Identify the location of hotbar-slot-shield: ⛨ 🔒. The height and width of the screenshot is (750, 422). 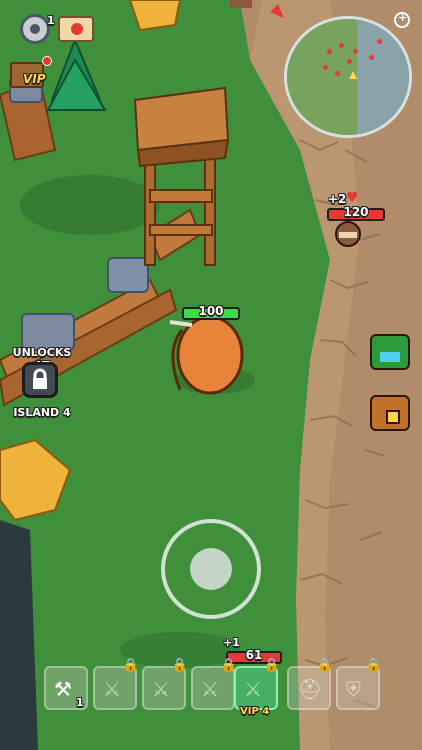
(359, 684).